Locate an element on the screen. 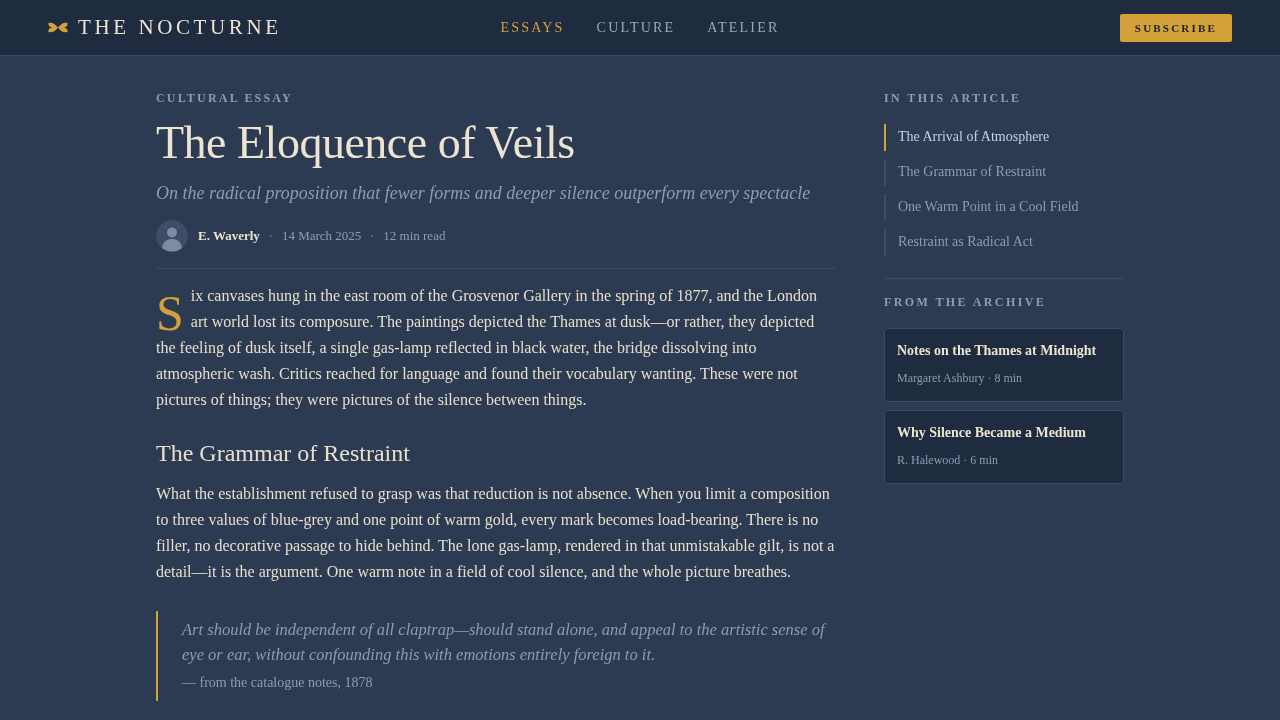 This screenshot has height=720, width=1280. toc-link: One Warm Point in a Cool Field is located at coordinates (1004, 207).